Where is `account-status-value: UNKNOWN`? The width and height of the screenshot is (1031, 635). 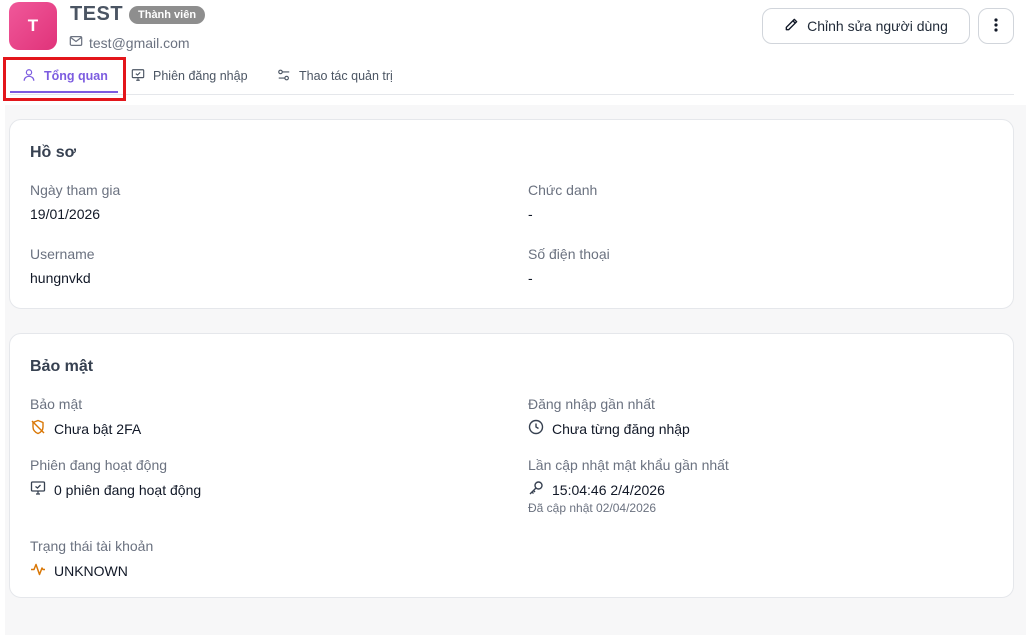
account-status-value: UNKNOWN is located at coordinates (79, 570).